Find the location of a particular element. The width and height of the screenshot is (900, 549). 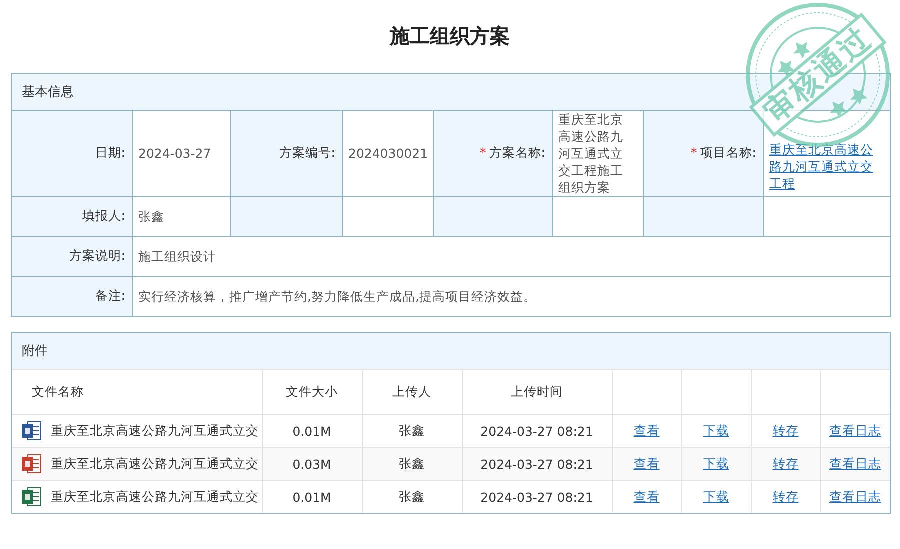

table-cell: 2024-03-27 08:21 is located at coordinates (537, 464).